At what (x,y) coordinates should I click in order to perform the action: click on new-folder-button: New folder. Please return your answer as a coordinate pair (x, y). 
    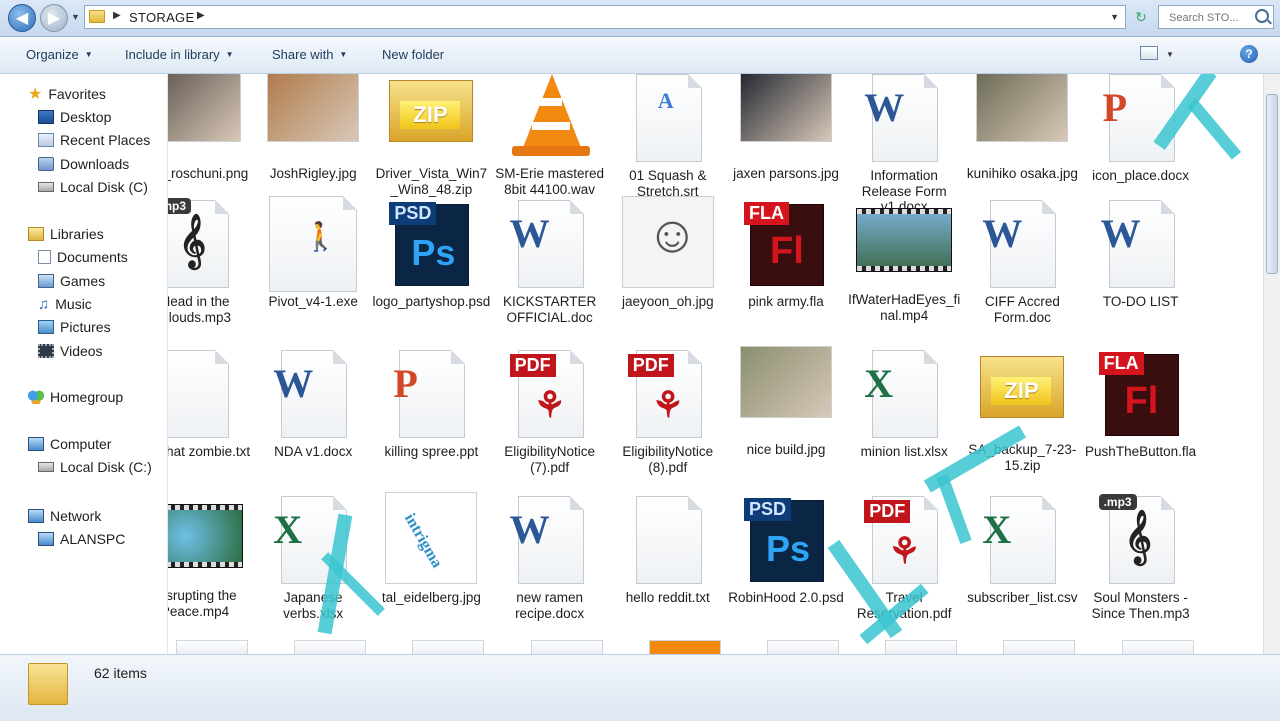
    Looking at the image, I should click on (413, 54).